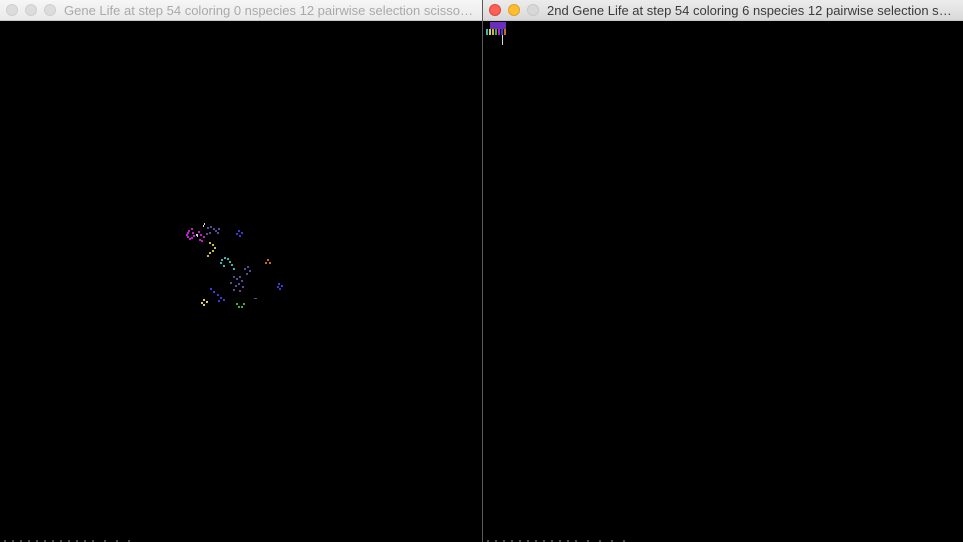 The image size is (963, 542). I want to click on blue-cell-cluster, so click(246, 266).